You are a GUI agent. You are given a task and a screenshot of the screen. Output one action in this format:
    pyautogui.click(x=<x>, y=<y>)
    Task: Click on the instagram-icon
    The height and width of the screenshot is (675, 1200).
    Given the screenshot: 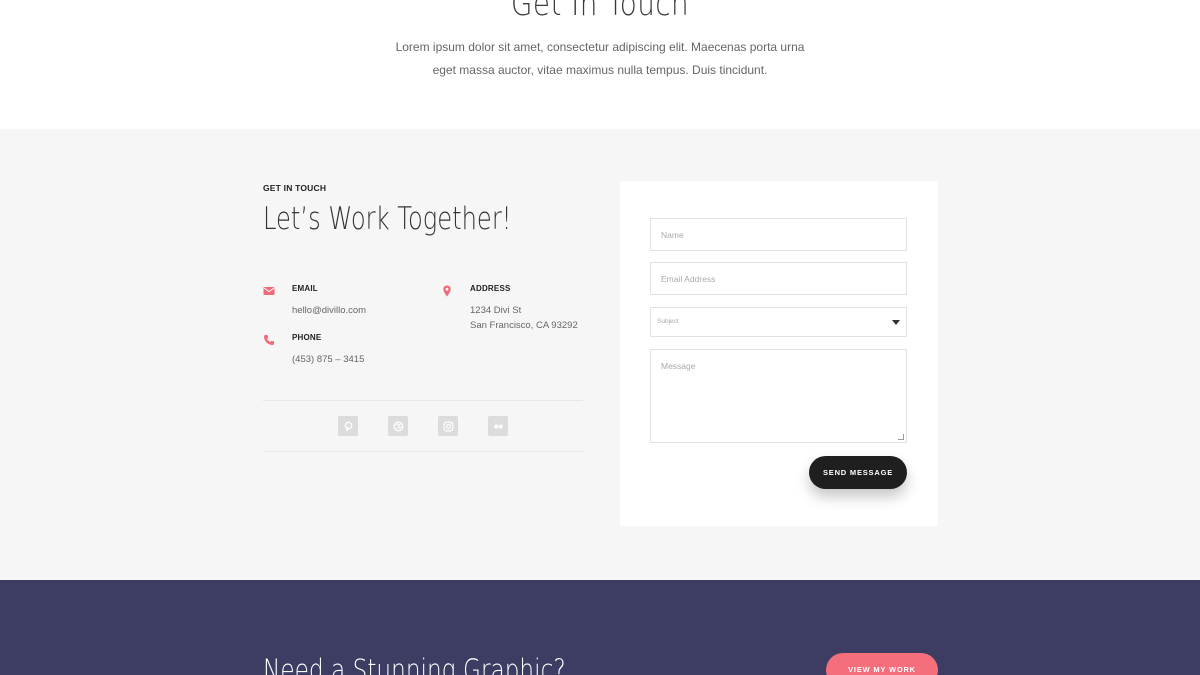 What is the action you would take?
    pyautogui.click(x=448, y=426)
    